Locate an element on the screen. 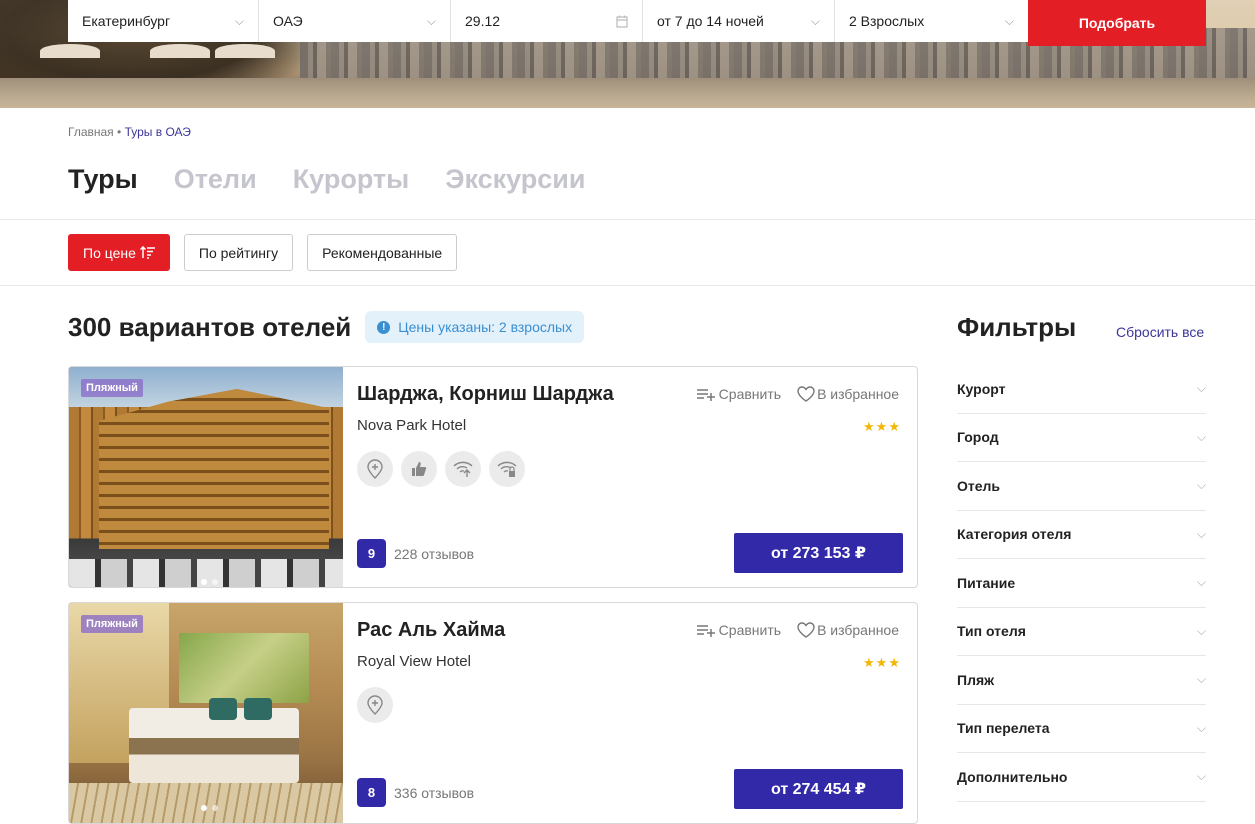 This screenshot has height=824, width=1255. filter-label: Питание is located at coordinates (986, 582).